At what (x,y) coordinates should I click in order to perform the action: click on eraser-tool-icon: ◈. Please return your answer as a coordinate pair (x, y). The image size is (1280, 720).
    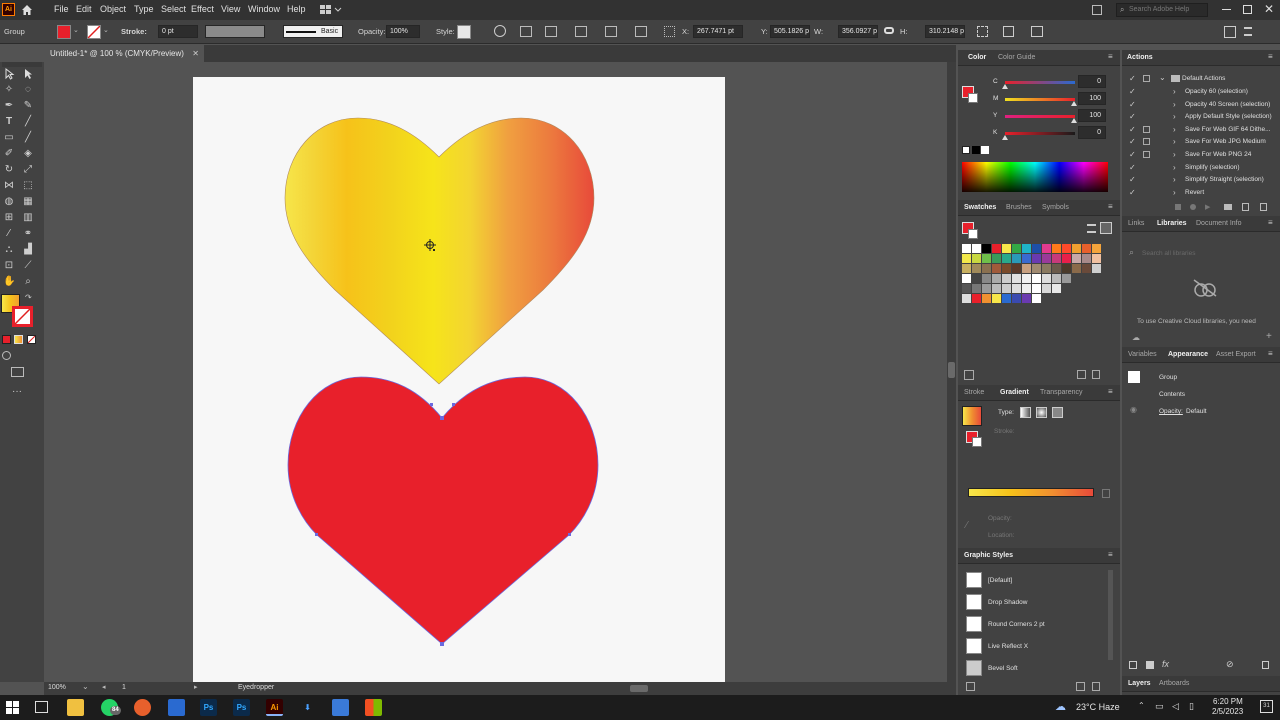
    Looking at the image, I should click on (28, 154).